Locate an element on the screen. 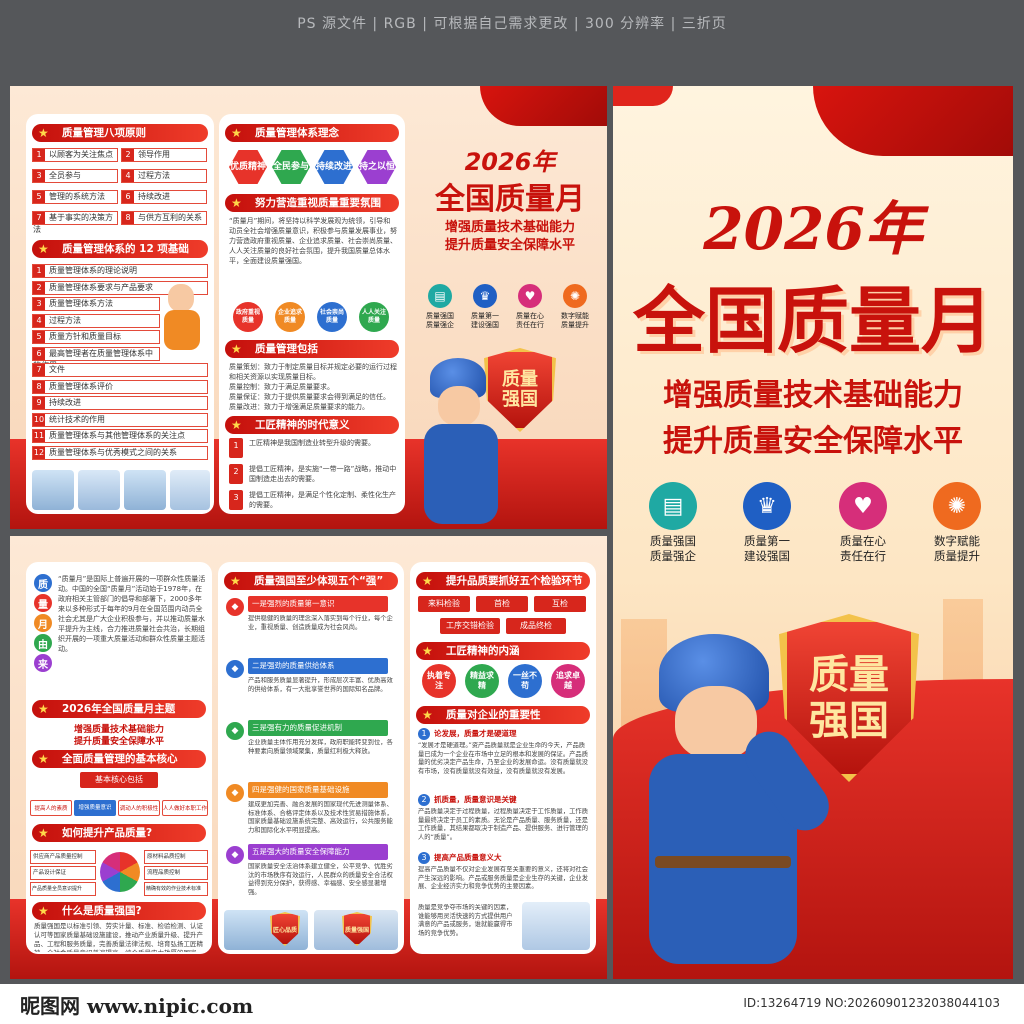 This screenshot has width=1024, height=1024. strength-head: 三是强有力的质量促进机制 is located at coordinates (318, 728).